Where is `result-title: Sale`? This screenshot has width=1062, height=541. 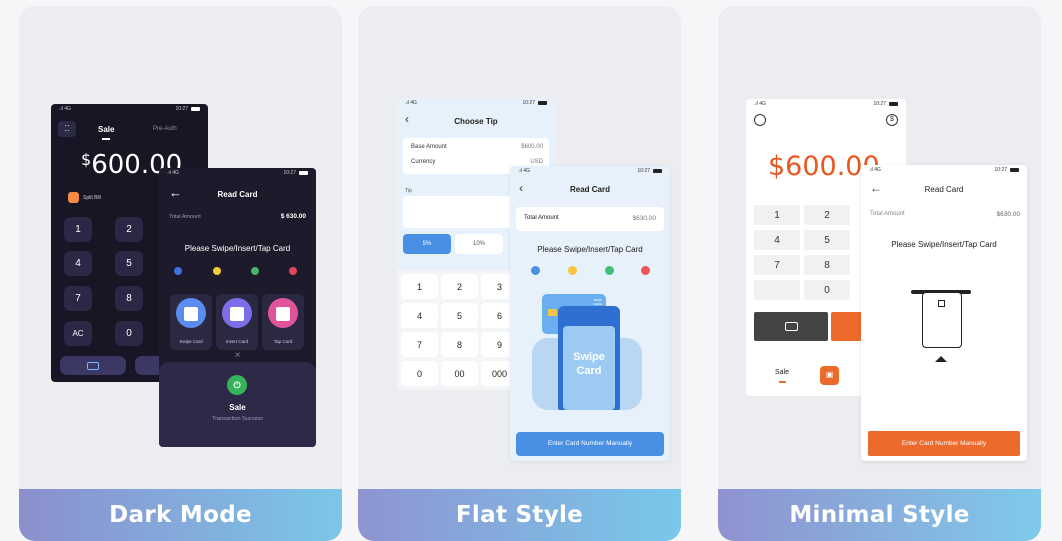 result-title: Sale is located at coordinates (237, 407).